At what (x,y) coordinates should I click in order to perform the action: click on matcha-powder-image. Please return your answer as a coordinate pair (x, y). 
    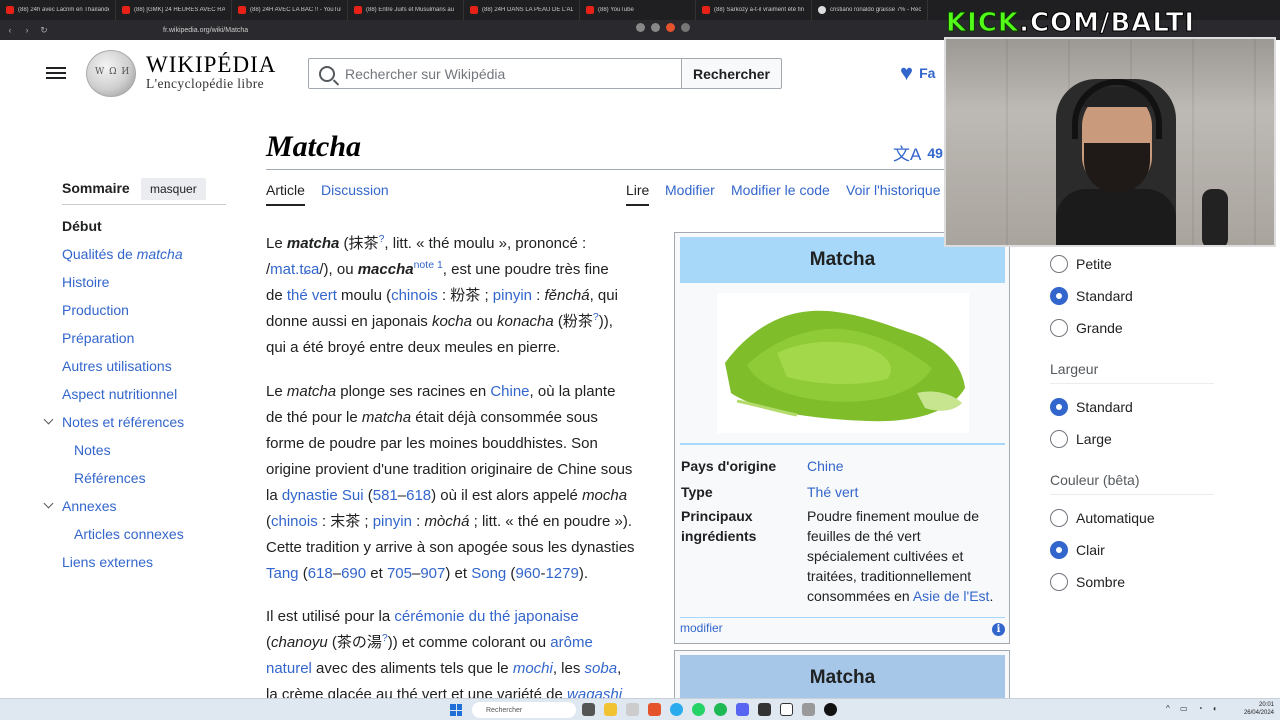
    Looking at the image, I should click on (843, 363).